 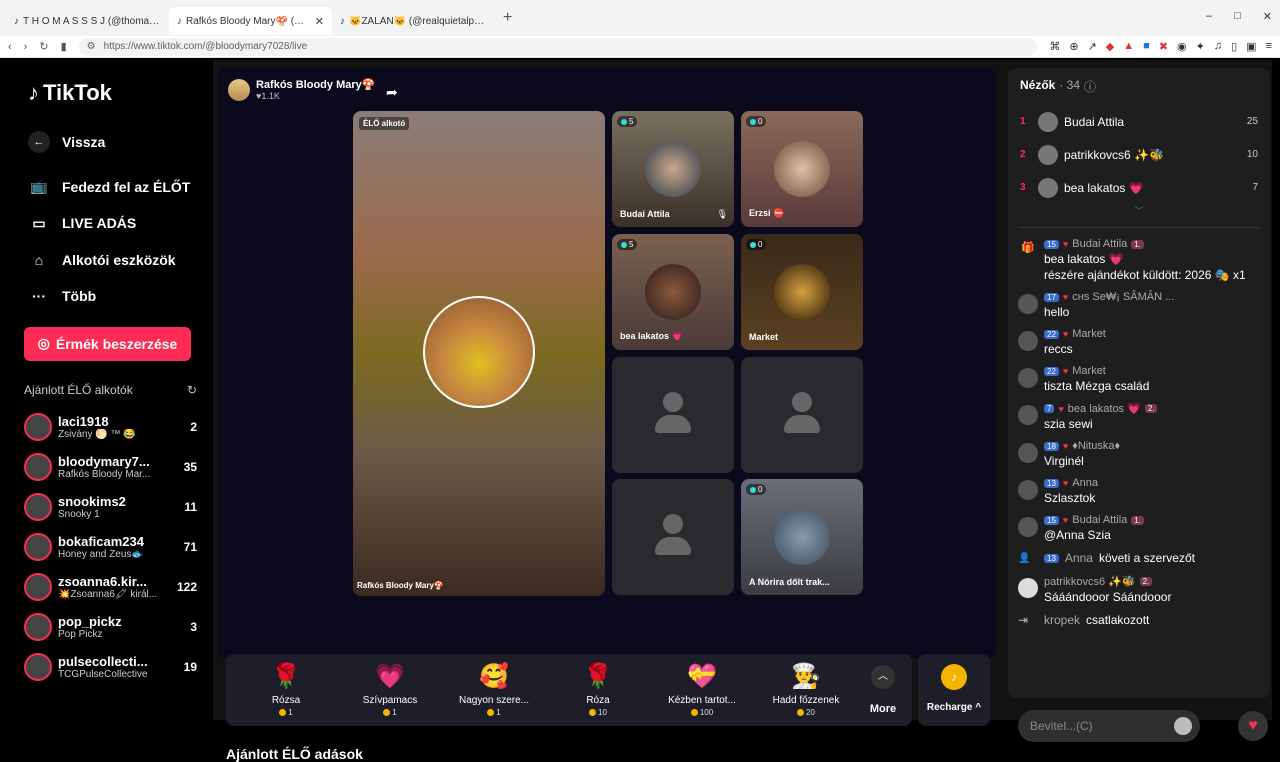 I want to click on main-video: ÉLŐ alkotó Rafkós Bloody Mary🍄, so click(x=479, y=353).